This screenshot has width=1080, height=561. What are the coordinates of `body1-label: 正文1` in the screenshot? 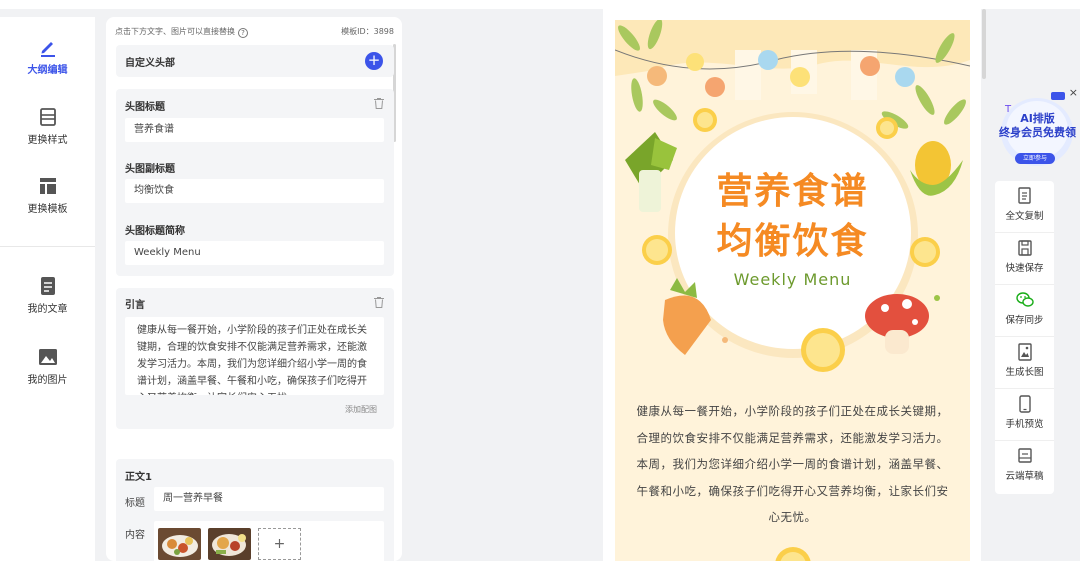 It's located at (138, 477).